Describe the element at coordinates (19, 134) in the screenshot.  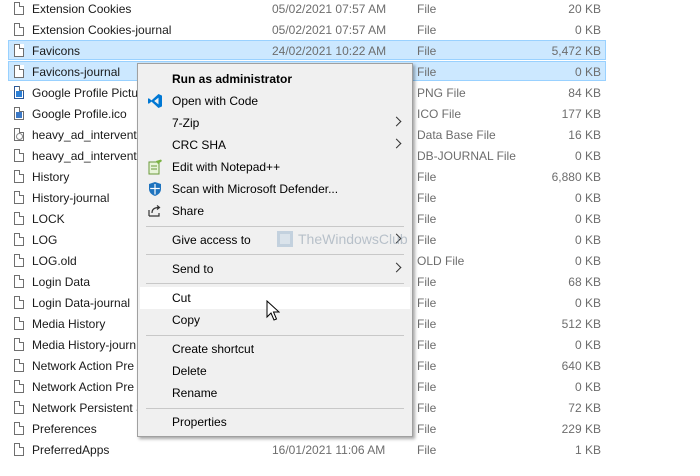
I see `database-file-icon` at that location.